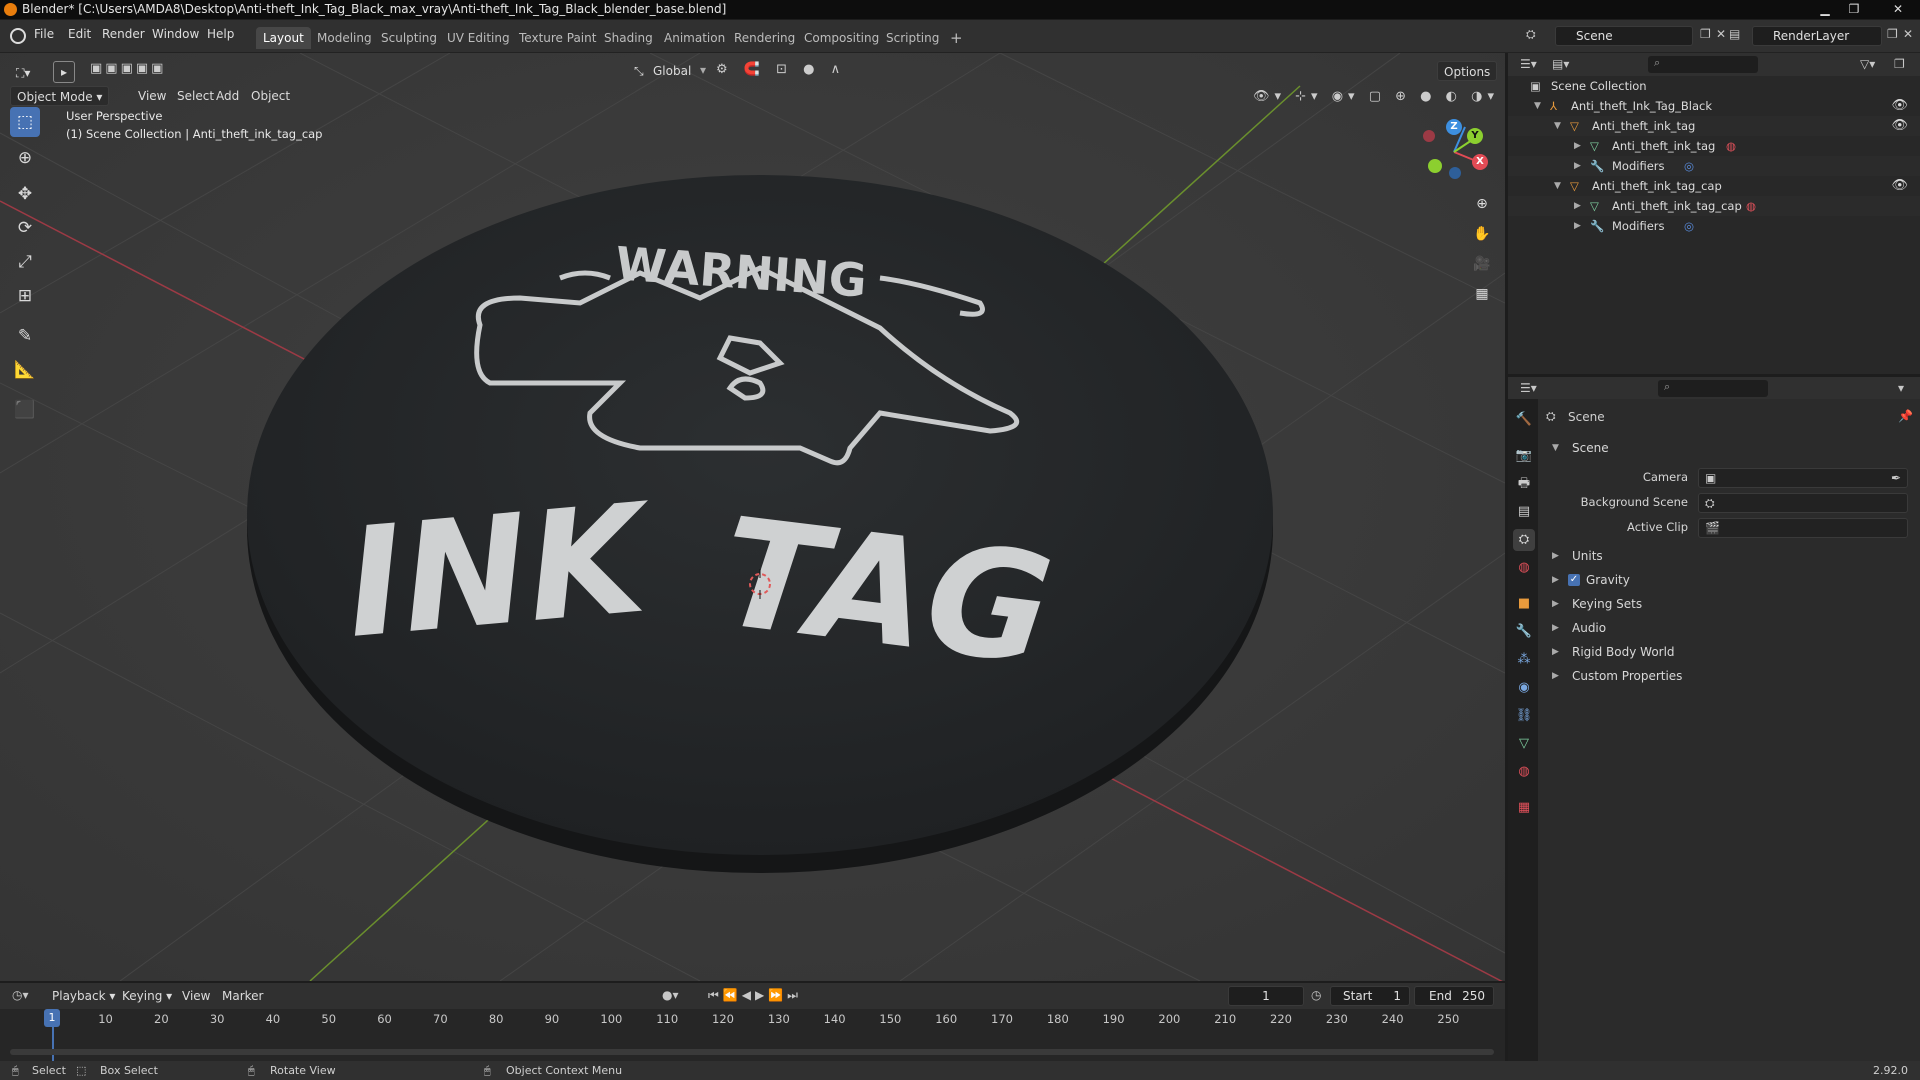  Describe the element at coordinates (409, 38) in the screenshot. I see `tab-sculpting: Sculpting` at that location.